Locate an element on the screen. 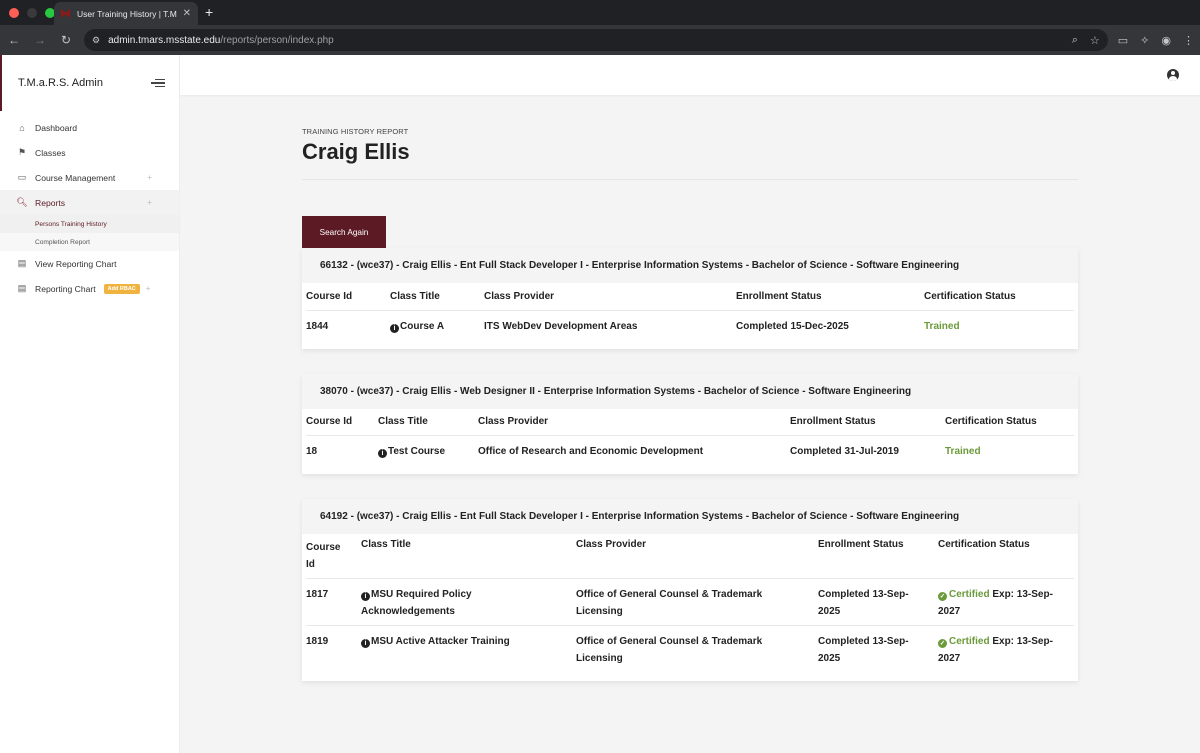 Image resolution: width=1200 pixels, height=753 pixels. bookmark-star-icon: ☆ is located at coordinates (1095, 40).